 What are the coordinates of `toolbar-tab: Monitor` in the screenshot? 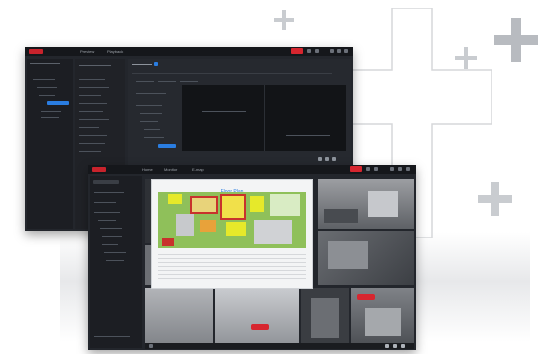 It's located at (170, 169).